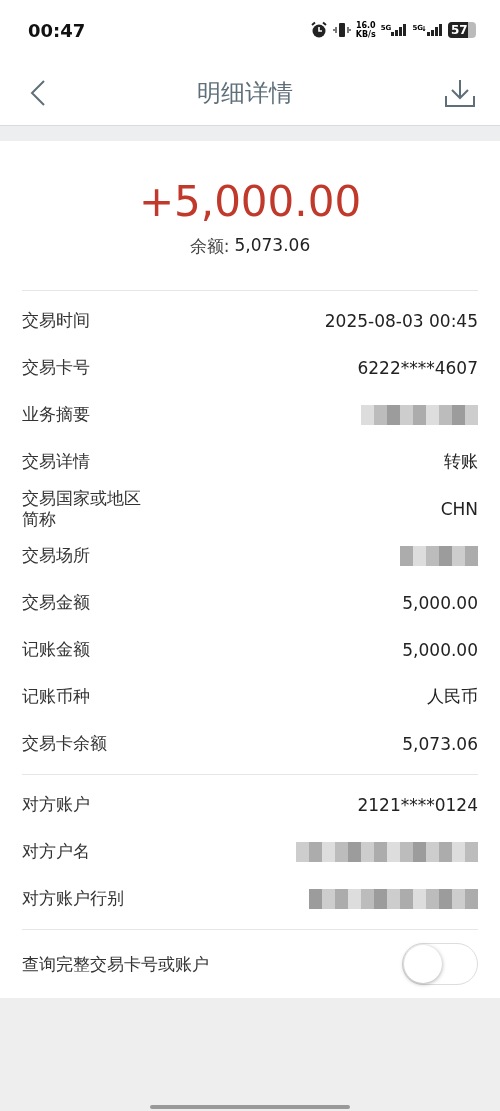 The height and width of the screenshot is (1111, 500). Describe the element at coordinates (56, 320) in the screenshot. I see `detail-label: 交易时间` at that location.